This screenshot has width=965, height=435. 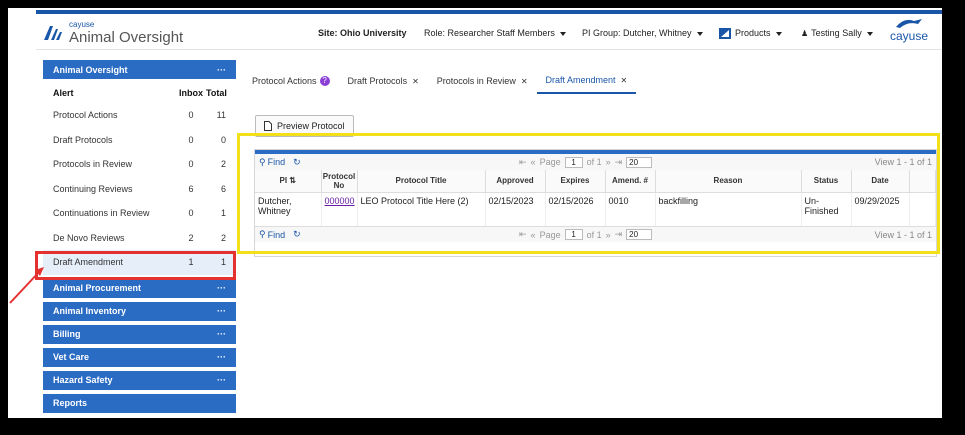 I want to click on document-icon, so click(x=268, y=126).